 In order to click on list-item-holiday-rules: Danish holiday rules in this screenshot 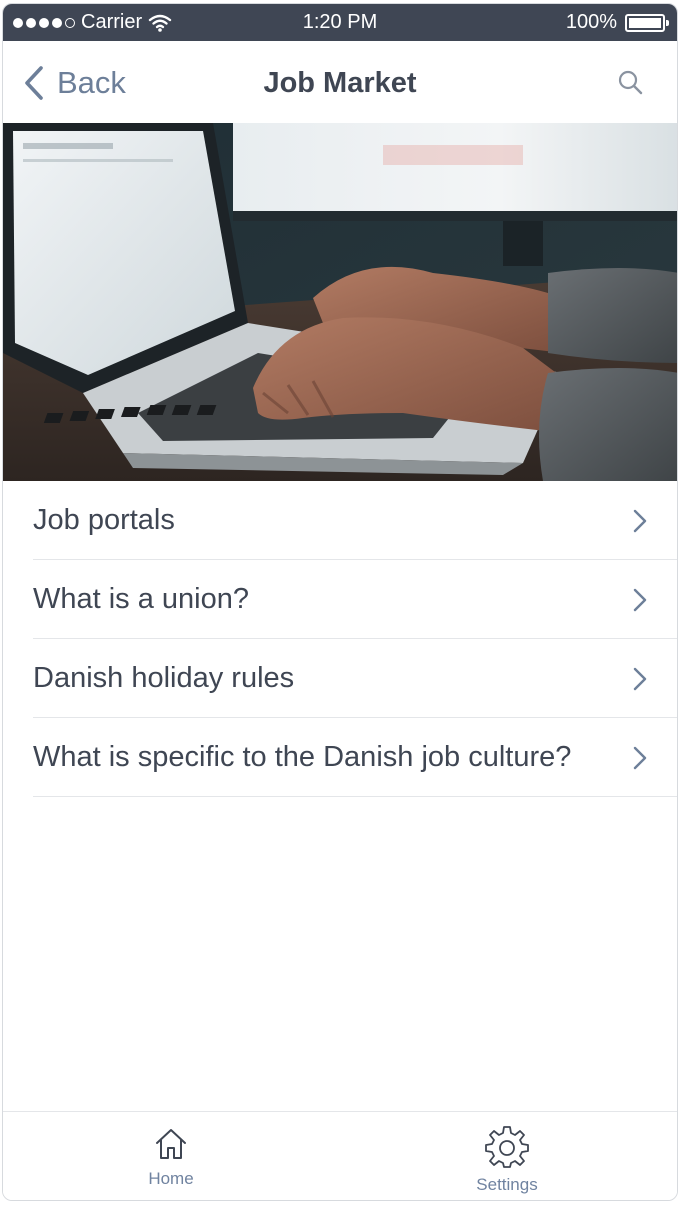, I will do `click(355, 678)`.